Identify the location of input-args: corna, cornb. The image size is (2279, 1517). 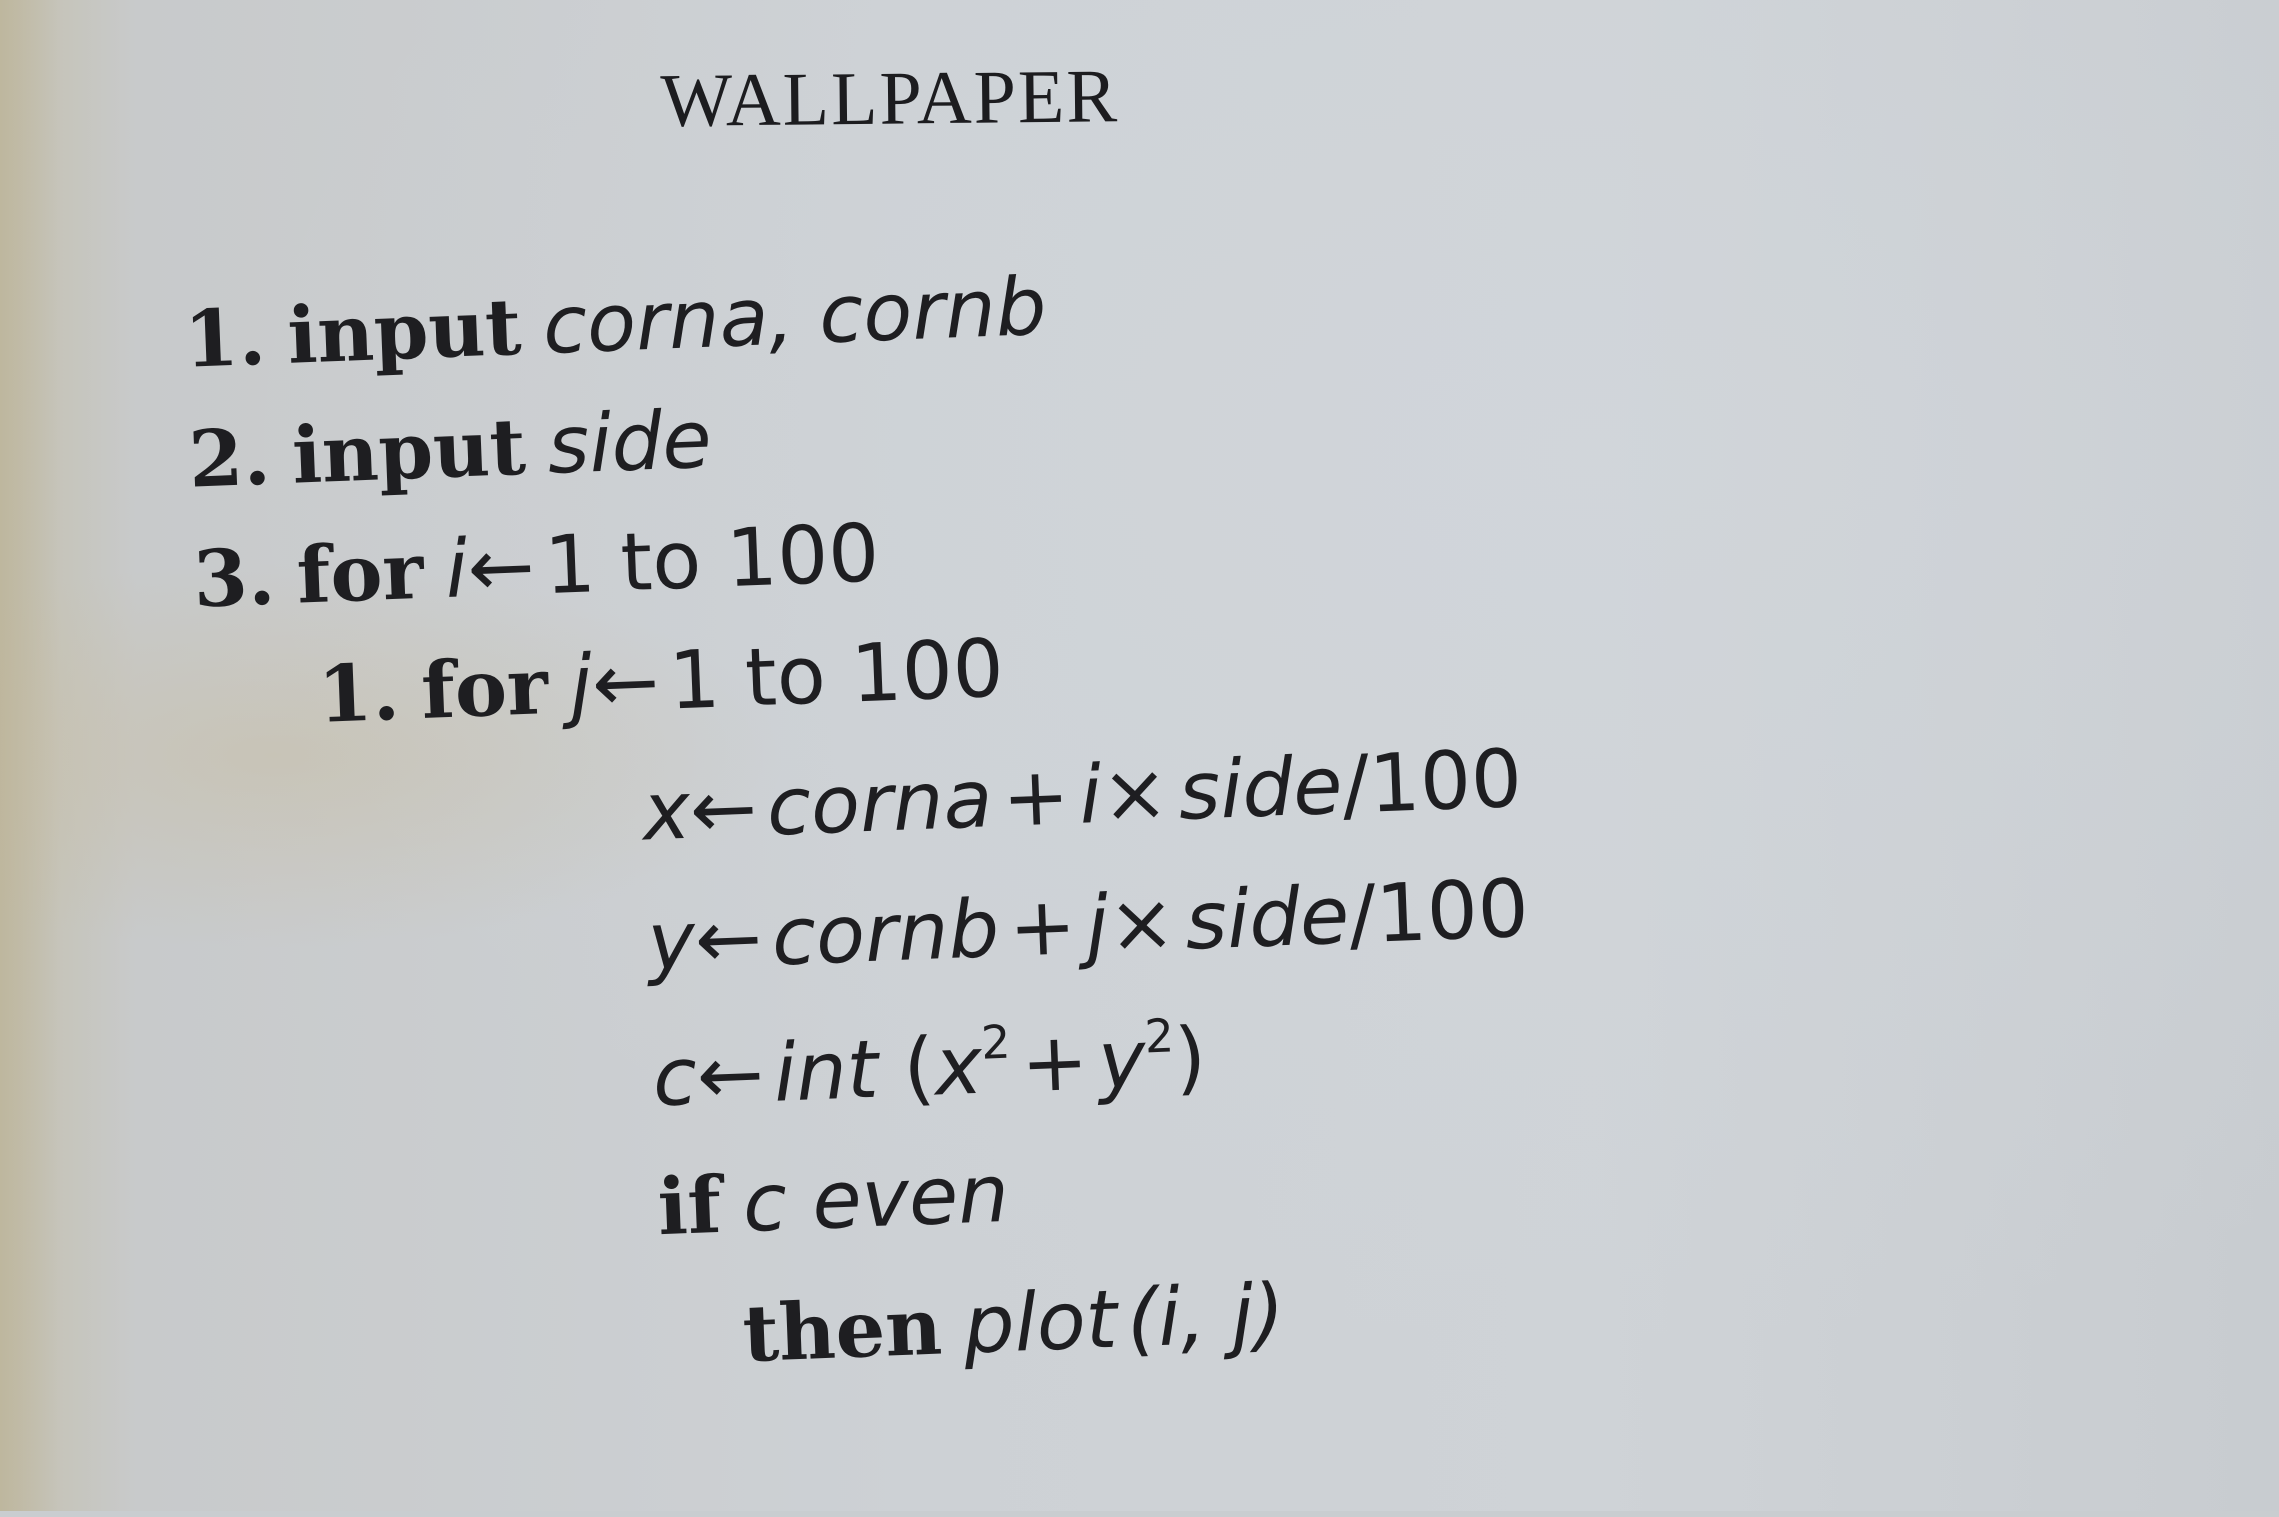
(795, 316).